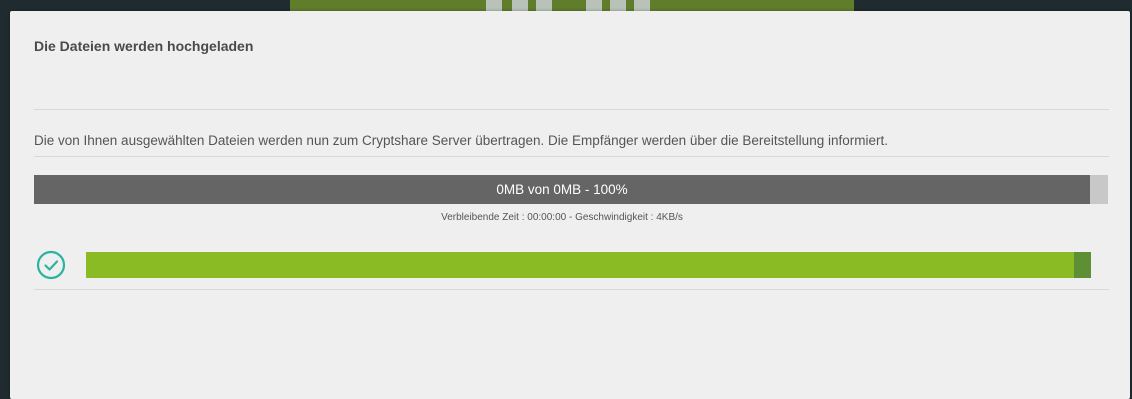  What do you see at coordinates (51, 265) in the screenshot?
I see `check-circle-icon` at bounding box center [51, 265].